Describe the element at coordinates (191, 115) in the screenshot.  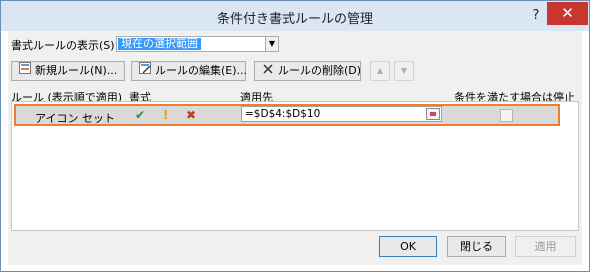
I see `cross-icon: ✖` at that location.